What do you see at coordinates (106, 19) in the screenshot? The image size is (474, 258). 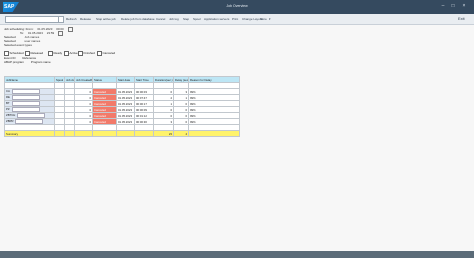 I see `stop-active-job-button: Stop active job` at bounding box center [106, 19].